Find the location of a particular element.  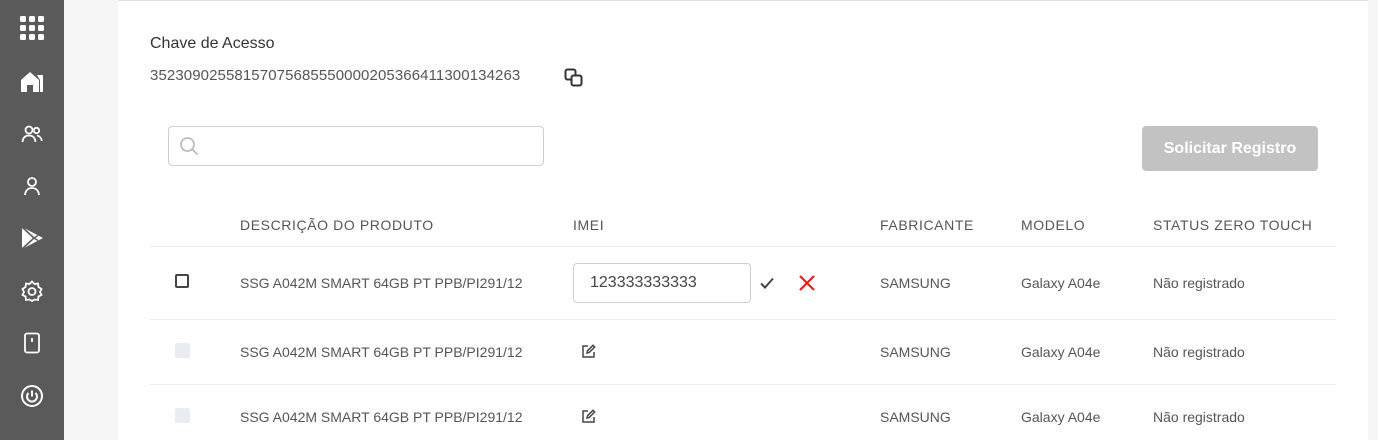

search-icon is located at coordinates (189, 148).